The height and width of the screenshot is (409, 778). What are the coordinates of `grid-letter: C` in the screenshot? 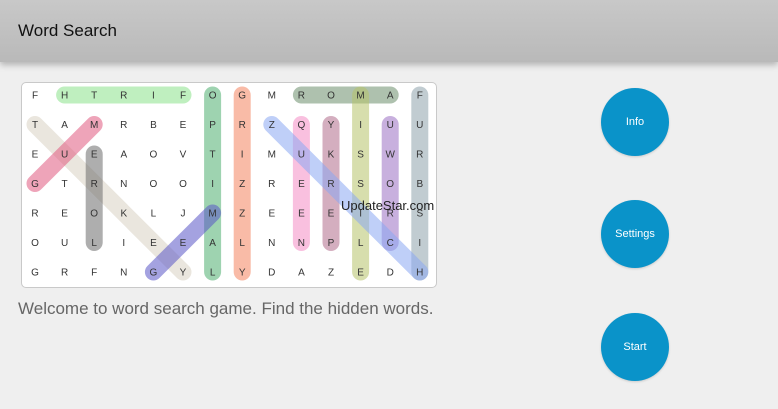 It's located at (390, 243).